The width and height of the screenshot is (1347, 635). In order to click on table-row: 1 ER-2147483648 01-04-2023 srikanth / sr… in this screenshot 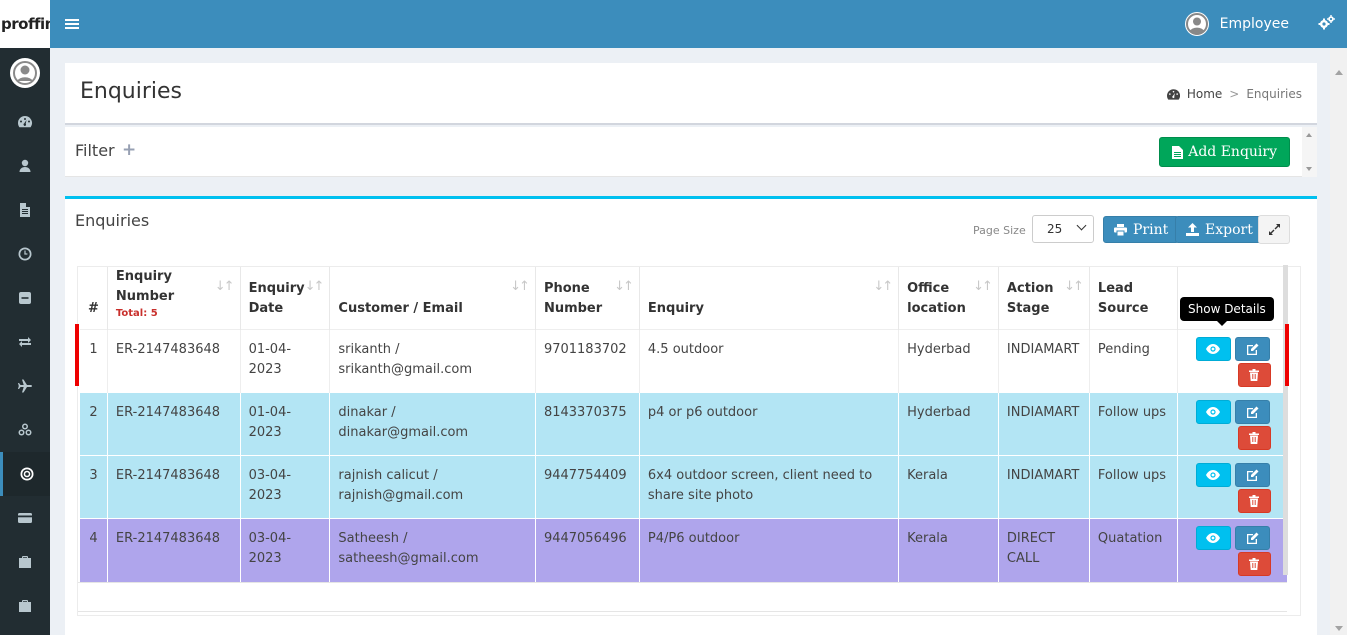, I will do `click(684, 361)`.